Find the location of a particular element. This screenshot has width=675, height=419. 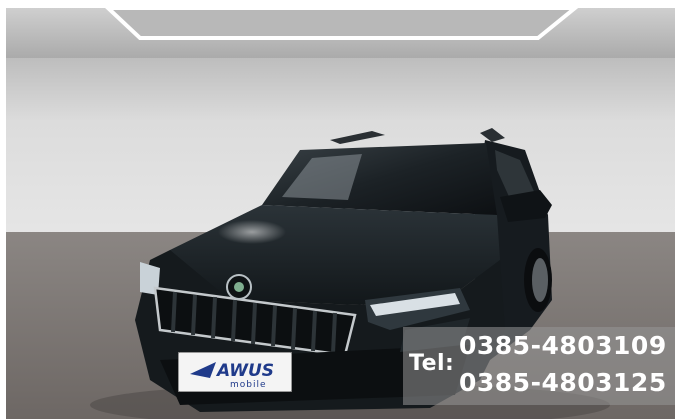

phone-number-2: 0385-4803125 is located at coordinates (563, 382).